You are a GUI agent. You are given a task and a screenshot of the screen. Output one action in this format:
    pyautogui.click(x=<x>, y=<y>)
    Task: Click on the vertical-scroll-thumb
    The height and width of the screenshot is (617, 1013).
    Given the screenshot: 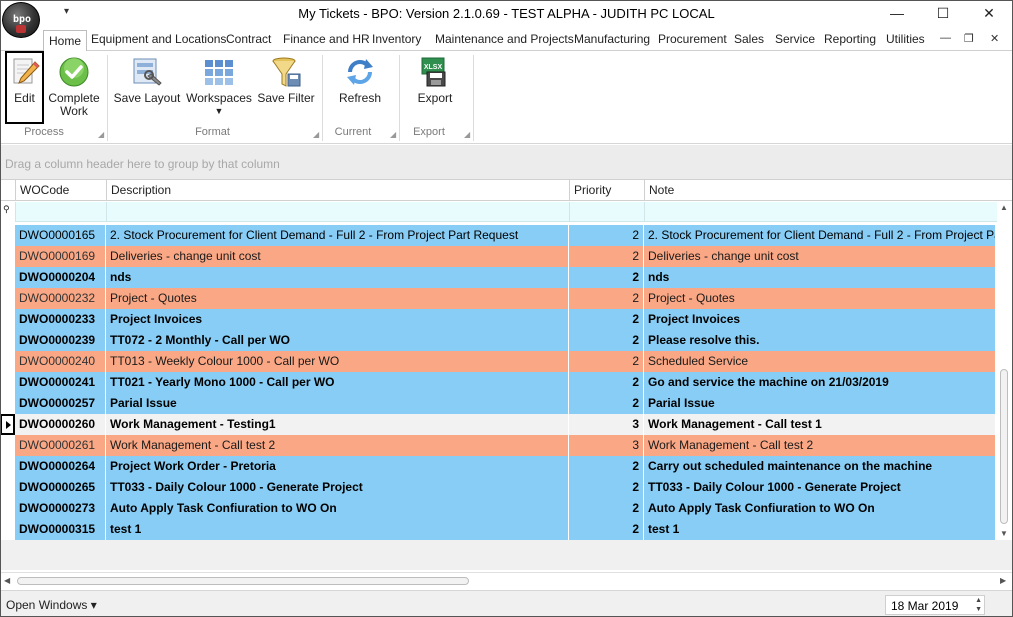 What is the action you would take?
    pyautogui.click(x=1004, y=446)
    